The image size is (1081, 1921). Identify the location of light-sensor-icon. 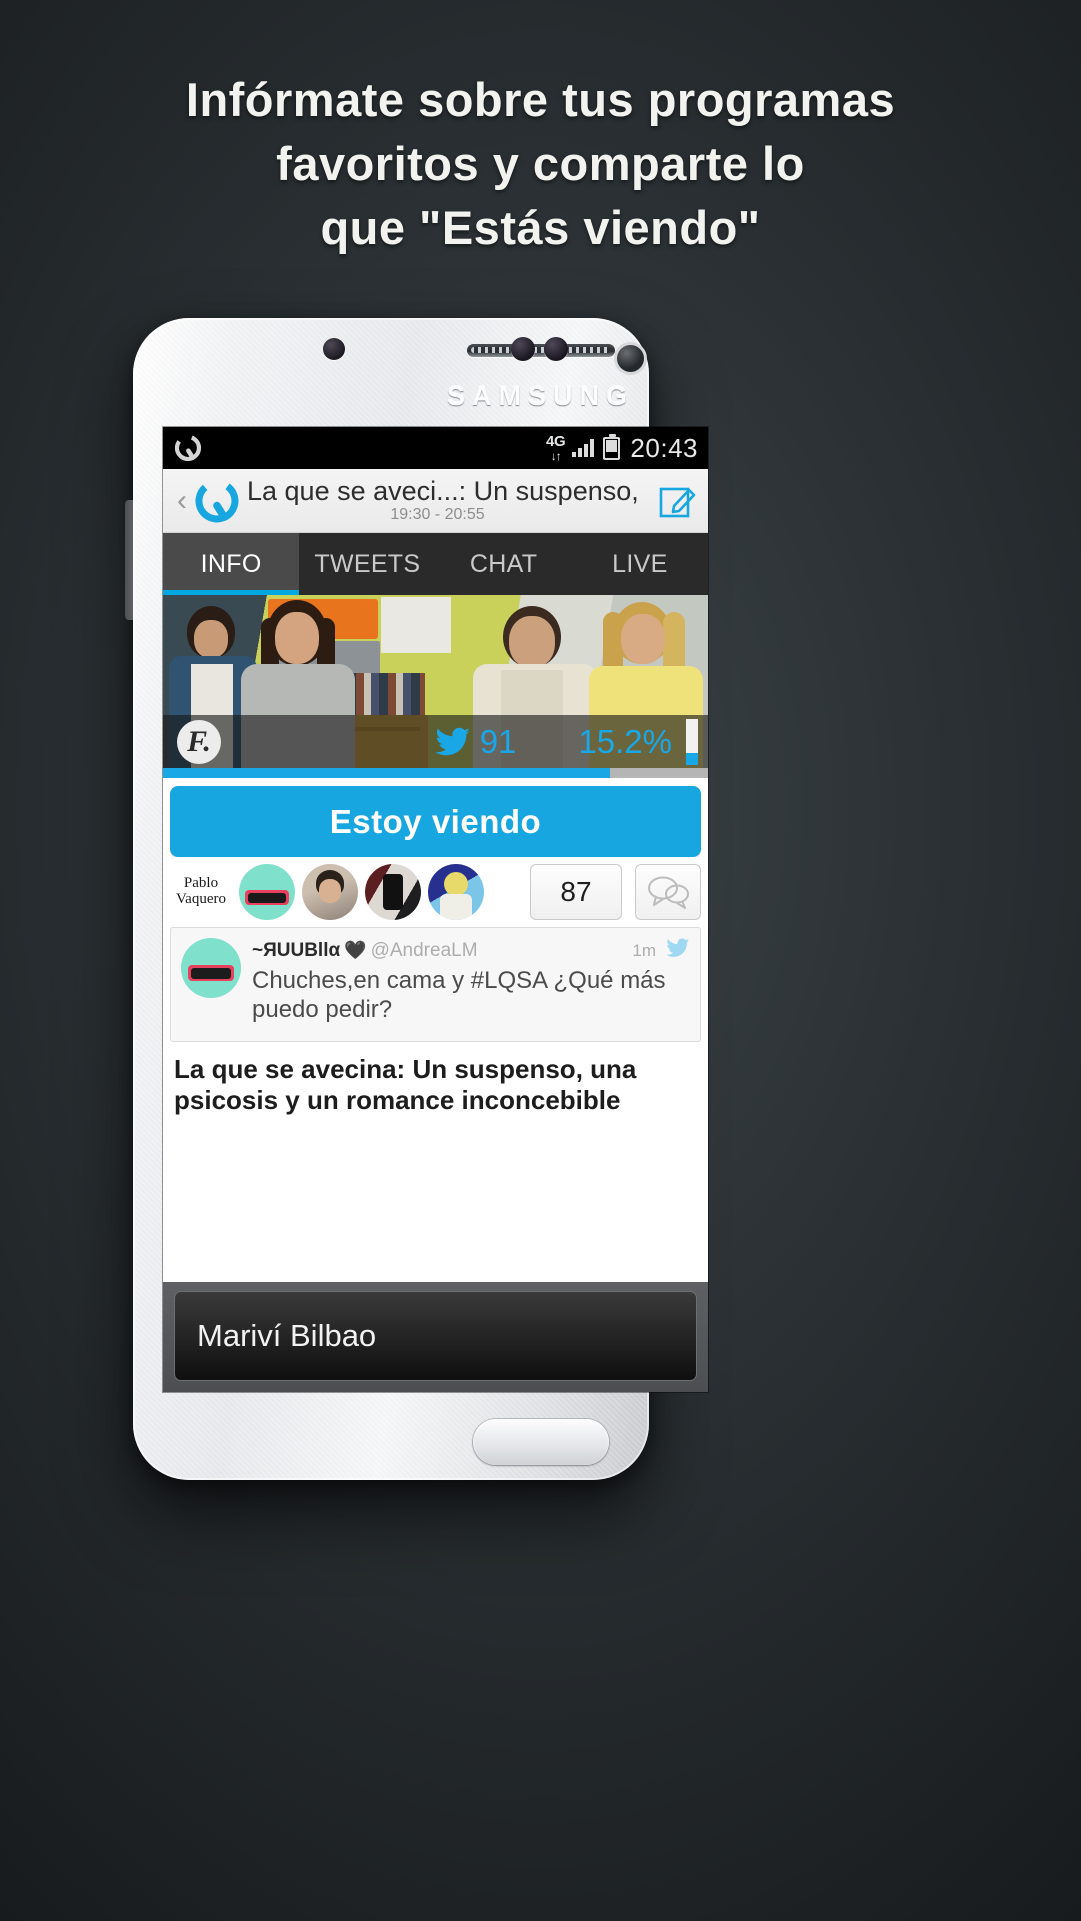
(556, 349).